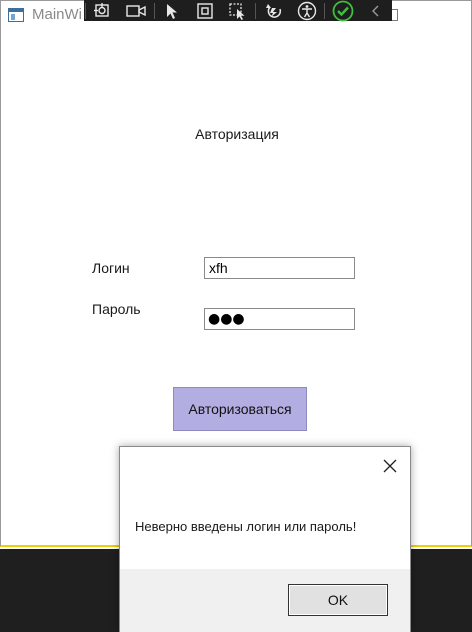 The width and height of the screenshot is (472, 632). What do you see at coordinates (240, 409) in the screenshot?
I see `login-button: Авторизоваться` at bounding box center [240, 409].